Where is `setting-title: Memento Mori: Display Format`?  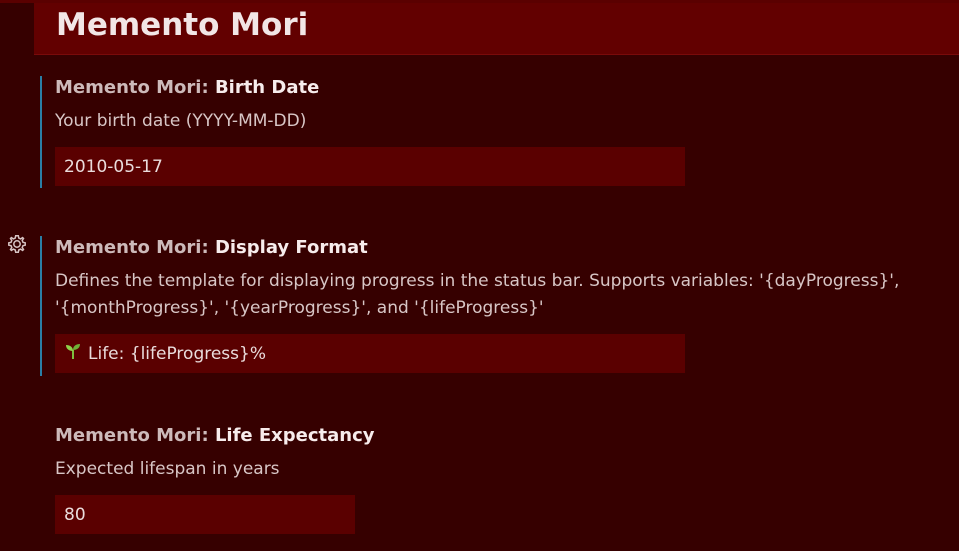
setting-title: Memento Mori: Display Format is located at coordinates (498, 248).